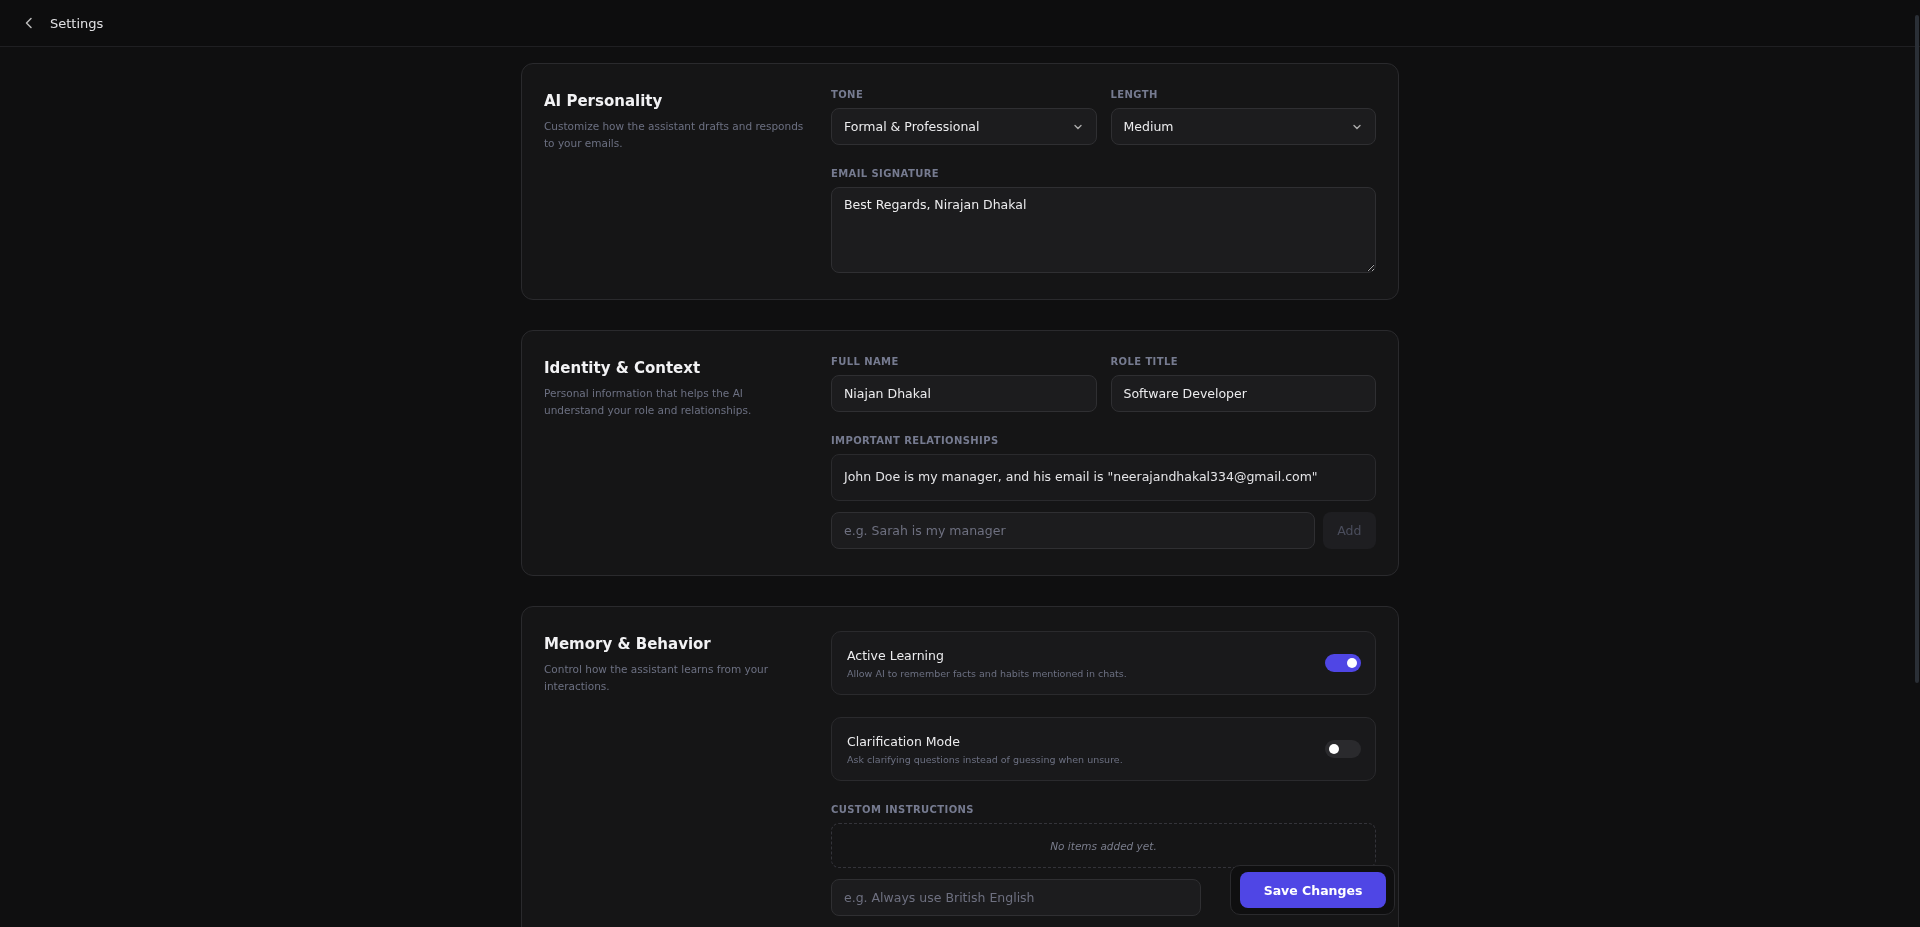 The width and height of the screenshot is (1920, 927). I want to click on section-description: Customize how the assistant drafts and responds to your emails., so click(674, 135).